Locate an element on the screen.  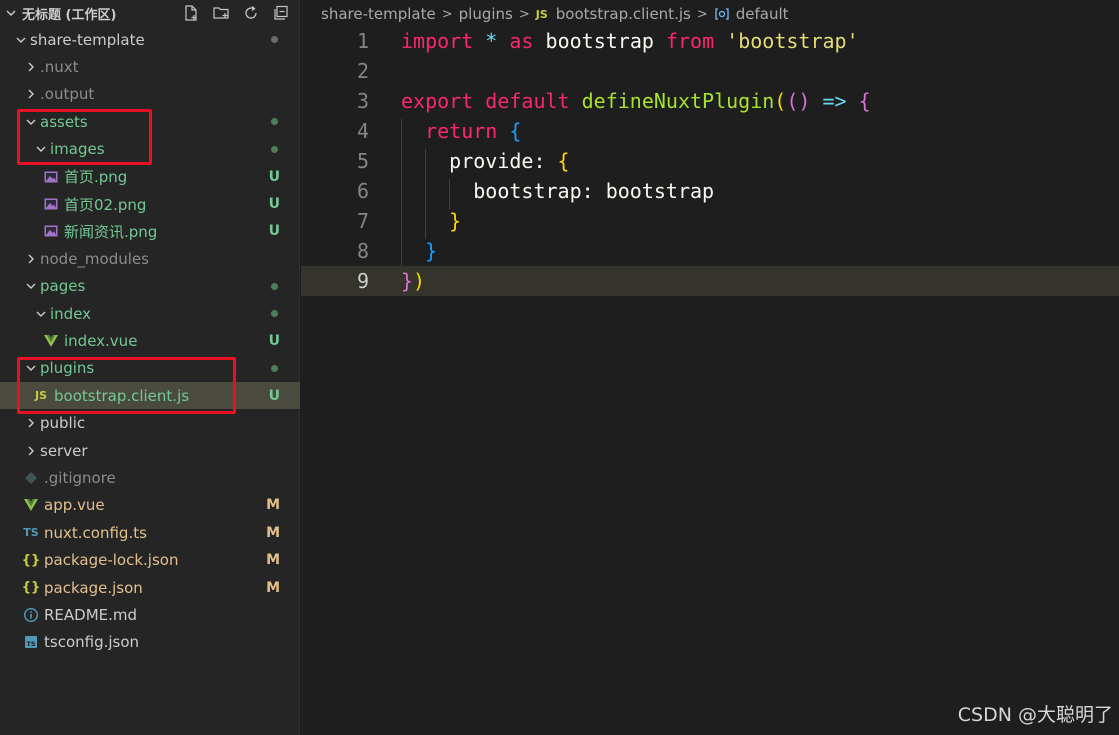
line-number: 8 is located at coordinates (362, 251).